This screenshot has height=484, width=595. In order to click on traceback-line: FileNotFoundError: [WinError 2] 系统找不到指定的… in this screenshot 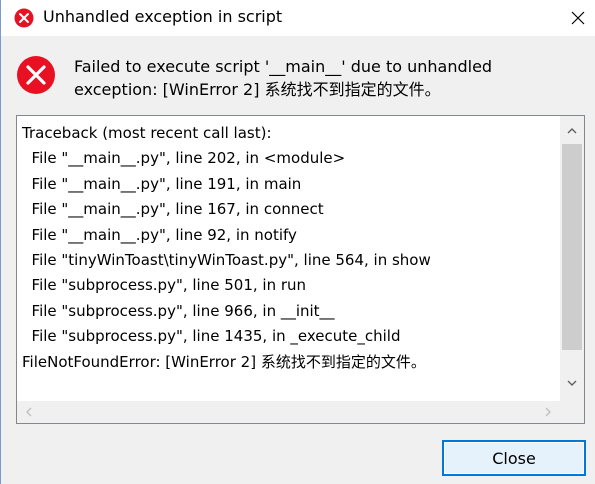, I will do `click(224, 361)`.